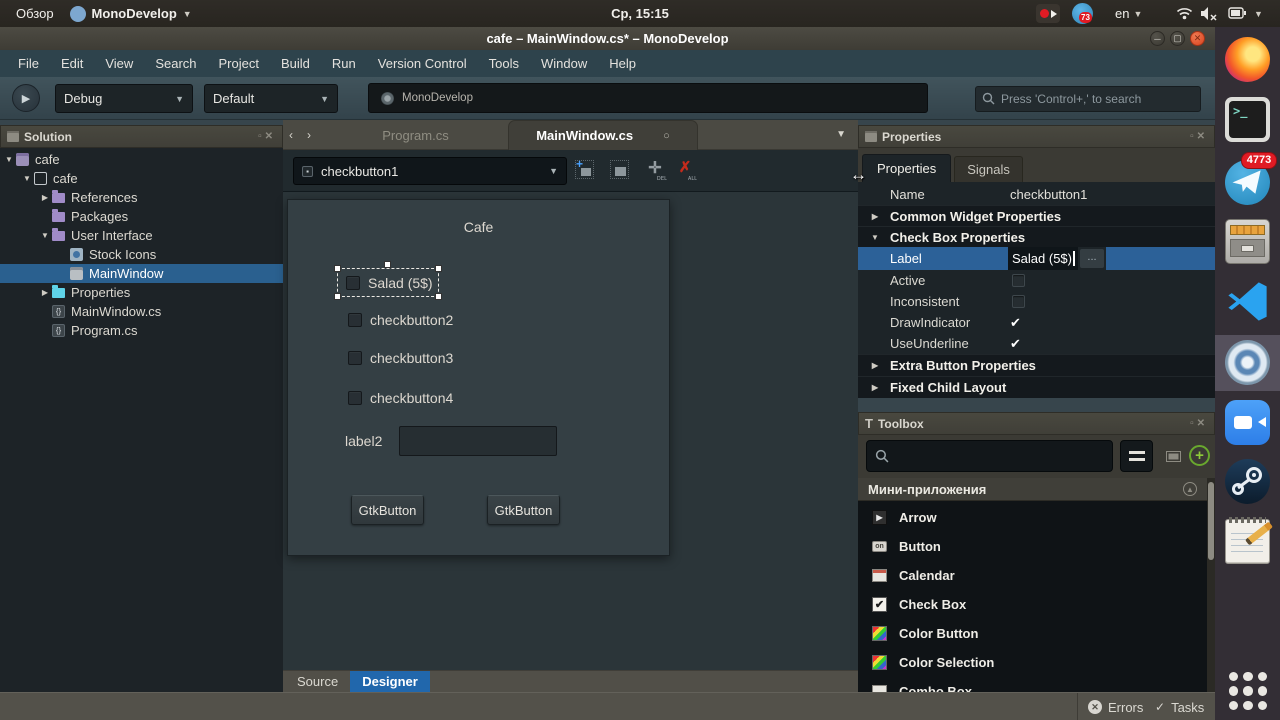 The height and width of the screenshot is (720, 1280). I want to click on toolbox-item-combo-box: Combo Box, so click(1032, 684).